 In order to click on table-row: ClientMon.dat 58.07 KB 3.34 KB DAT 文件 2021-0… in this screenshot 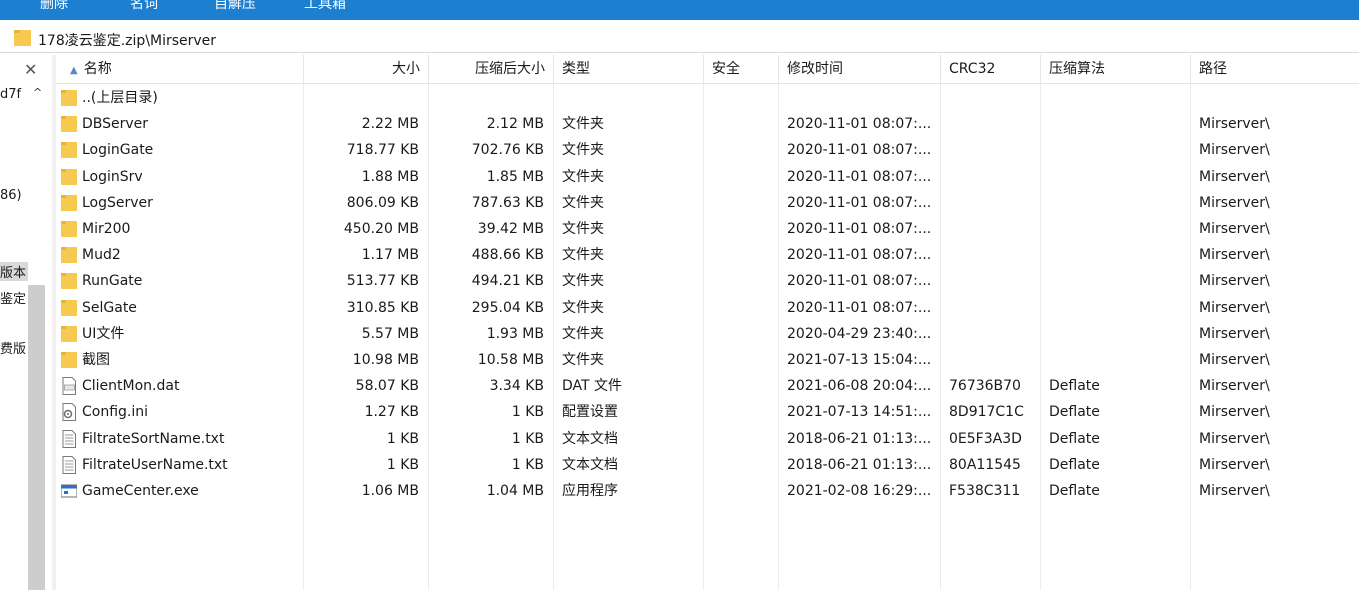, I will do `click(707, 386)`.